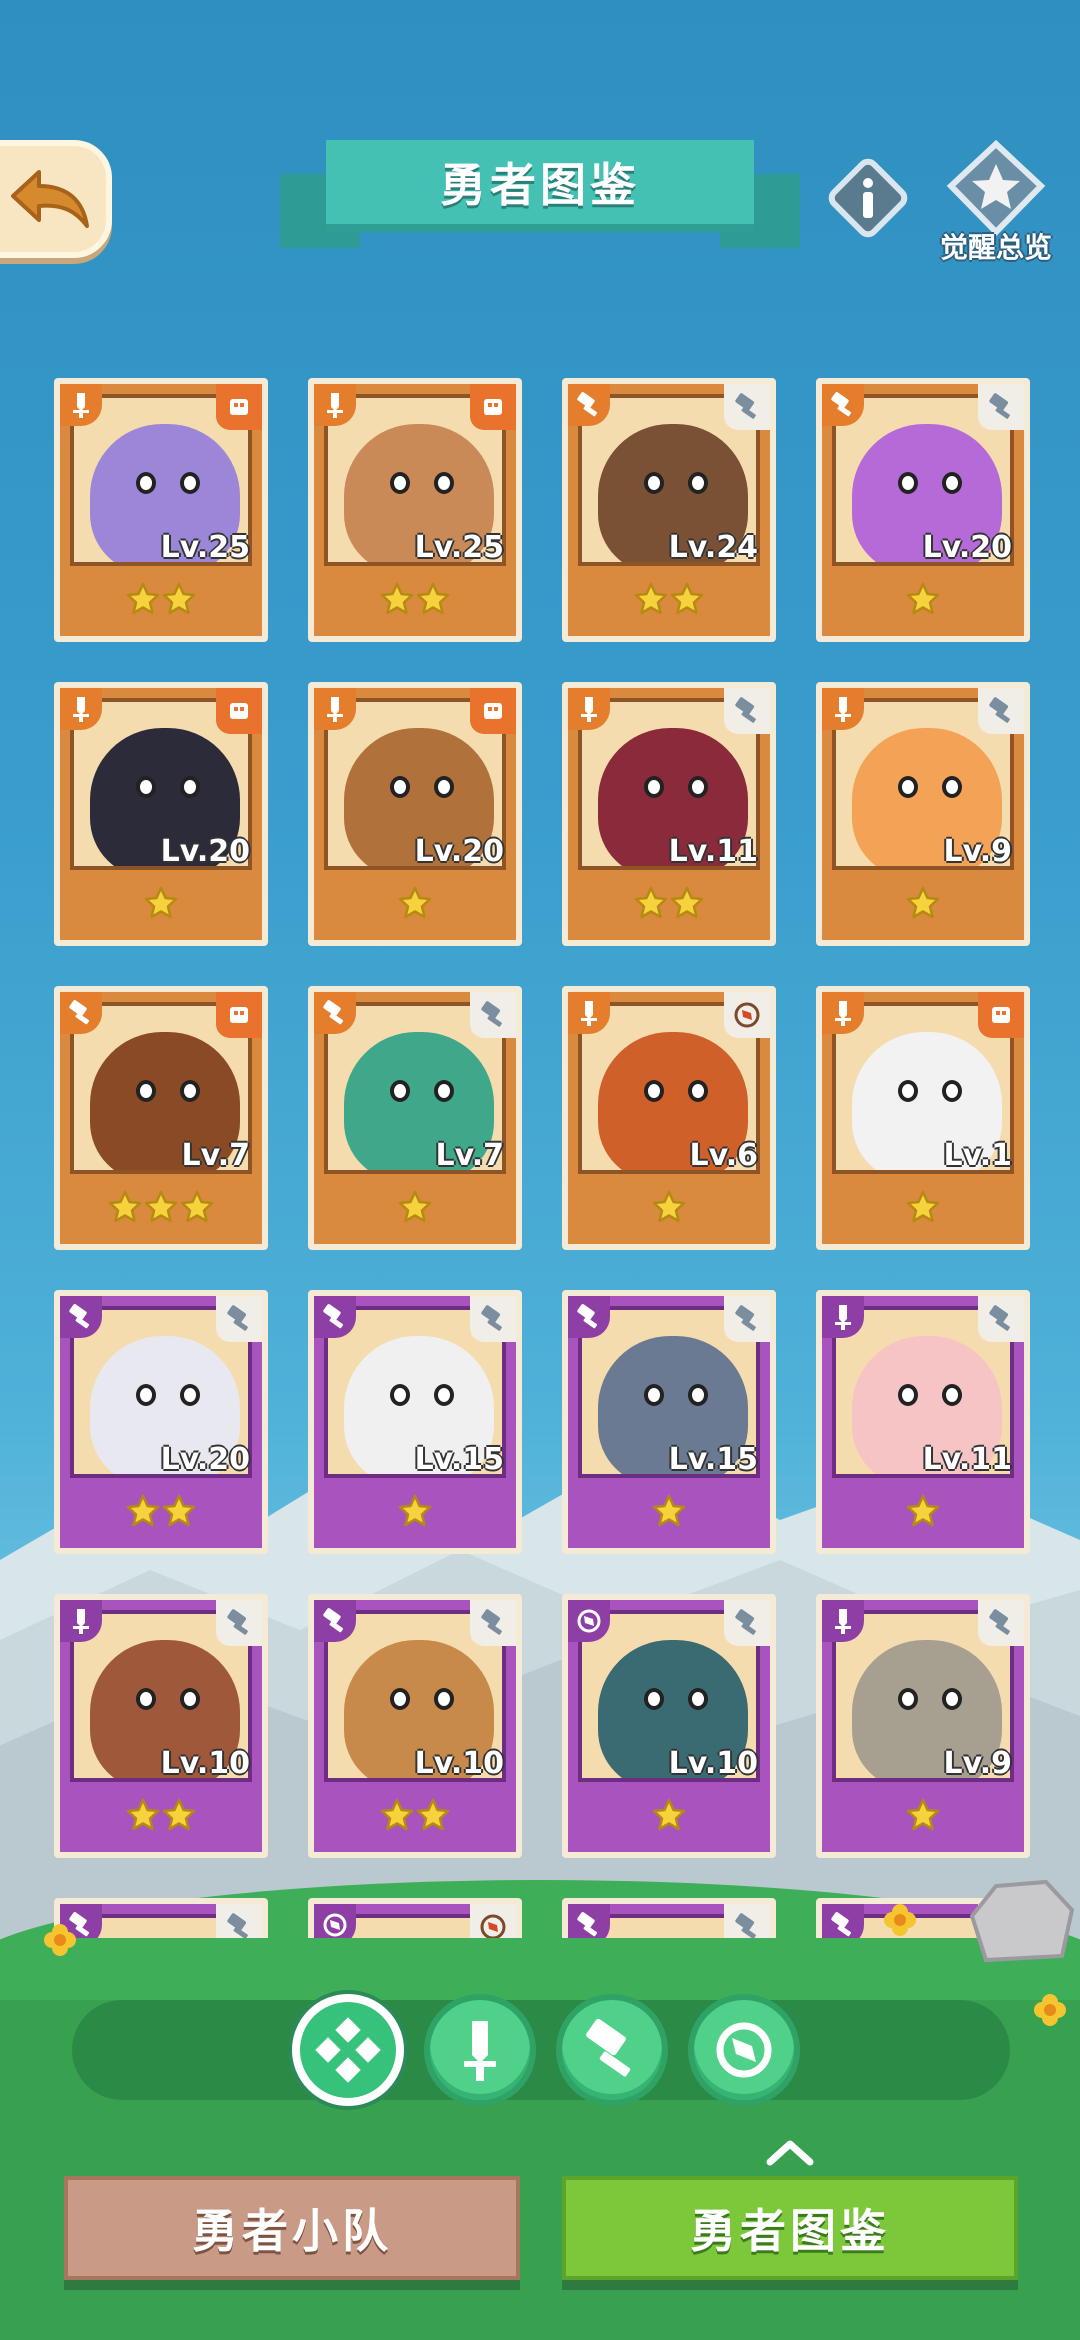  Describe the element at coordinates (348, 2050) in the screenshot. I see `filter-all-button` at that location.